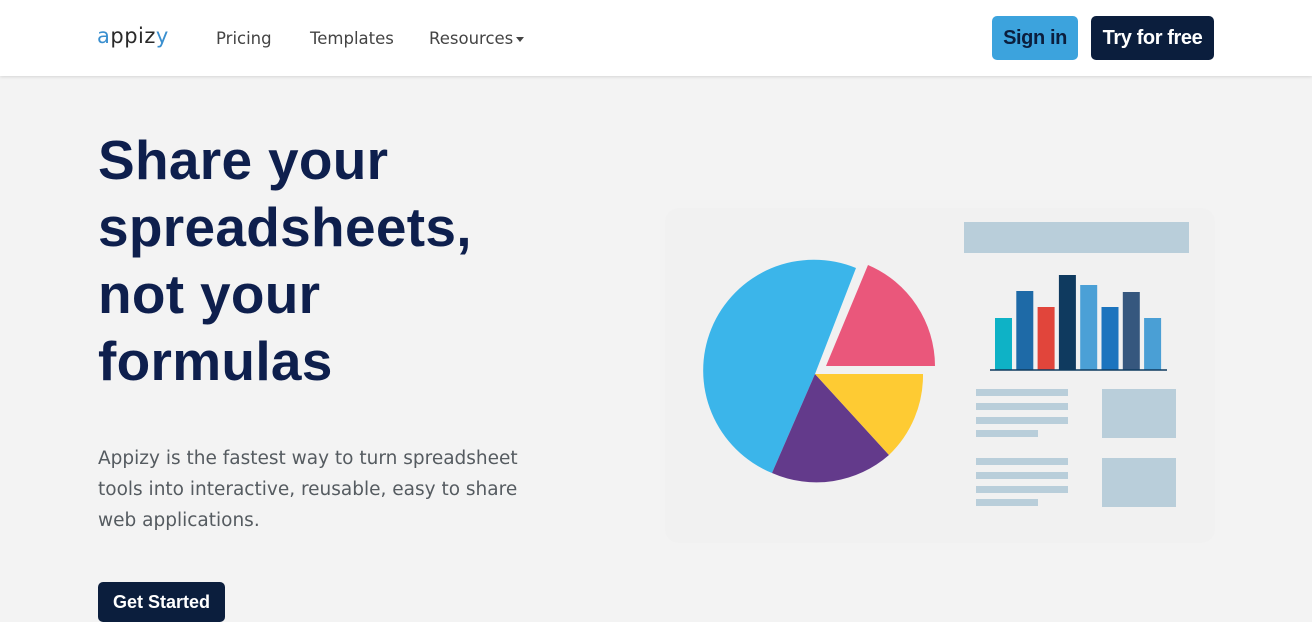 This screenshot has width=1312, height=622. I want to click on nav-link-pricing: Pricing, so click(244, 38).